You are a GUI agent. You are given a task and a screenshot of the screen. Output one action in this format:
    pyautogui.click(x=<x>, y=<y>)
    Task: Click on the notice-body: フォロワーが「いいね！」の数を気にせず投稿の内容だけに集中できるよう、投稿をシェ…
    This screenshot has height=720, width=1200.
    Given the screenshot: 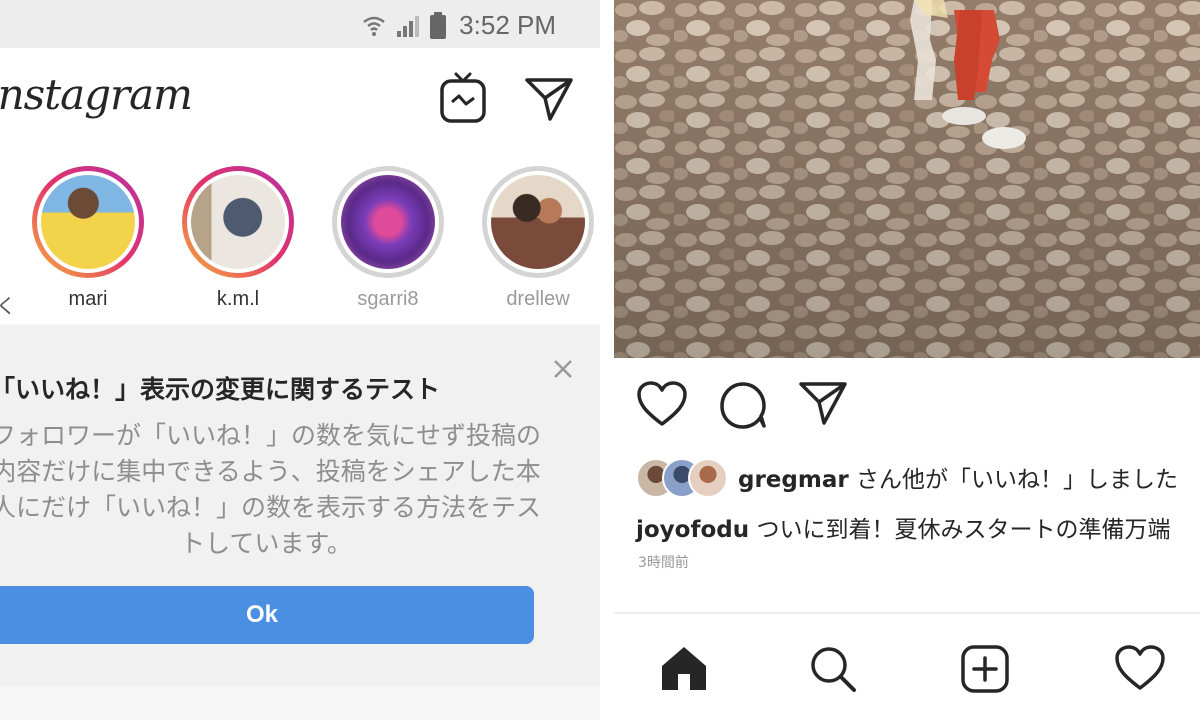 What is the action you would take?
    pyautogui.click(x=270, y=489)
    